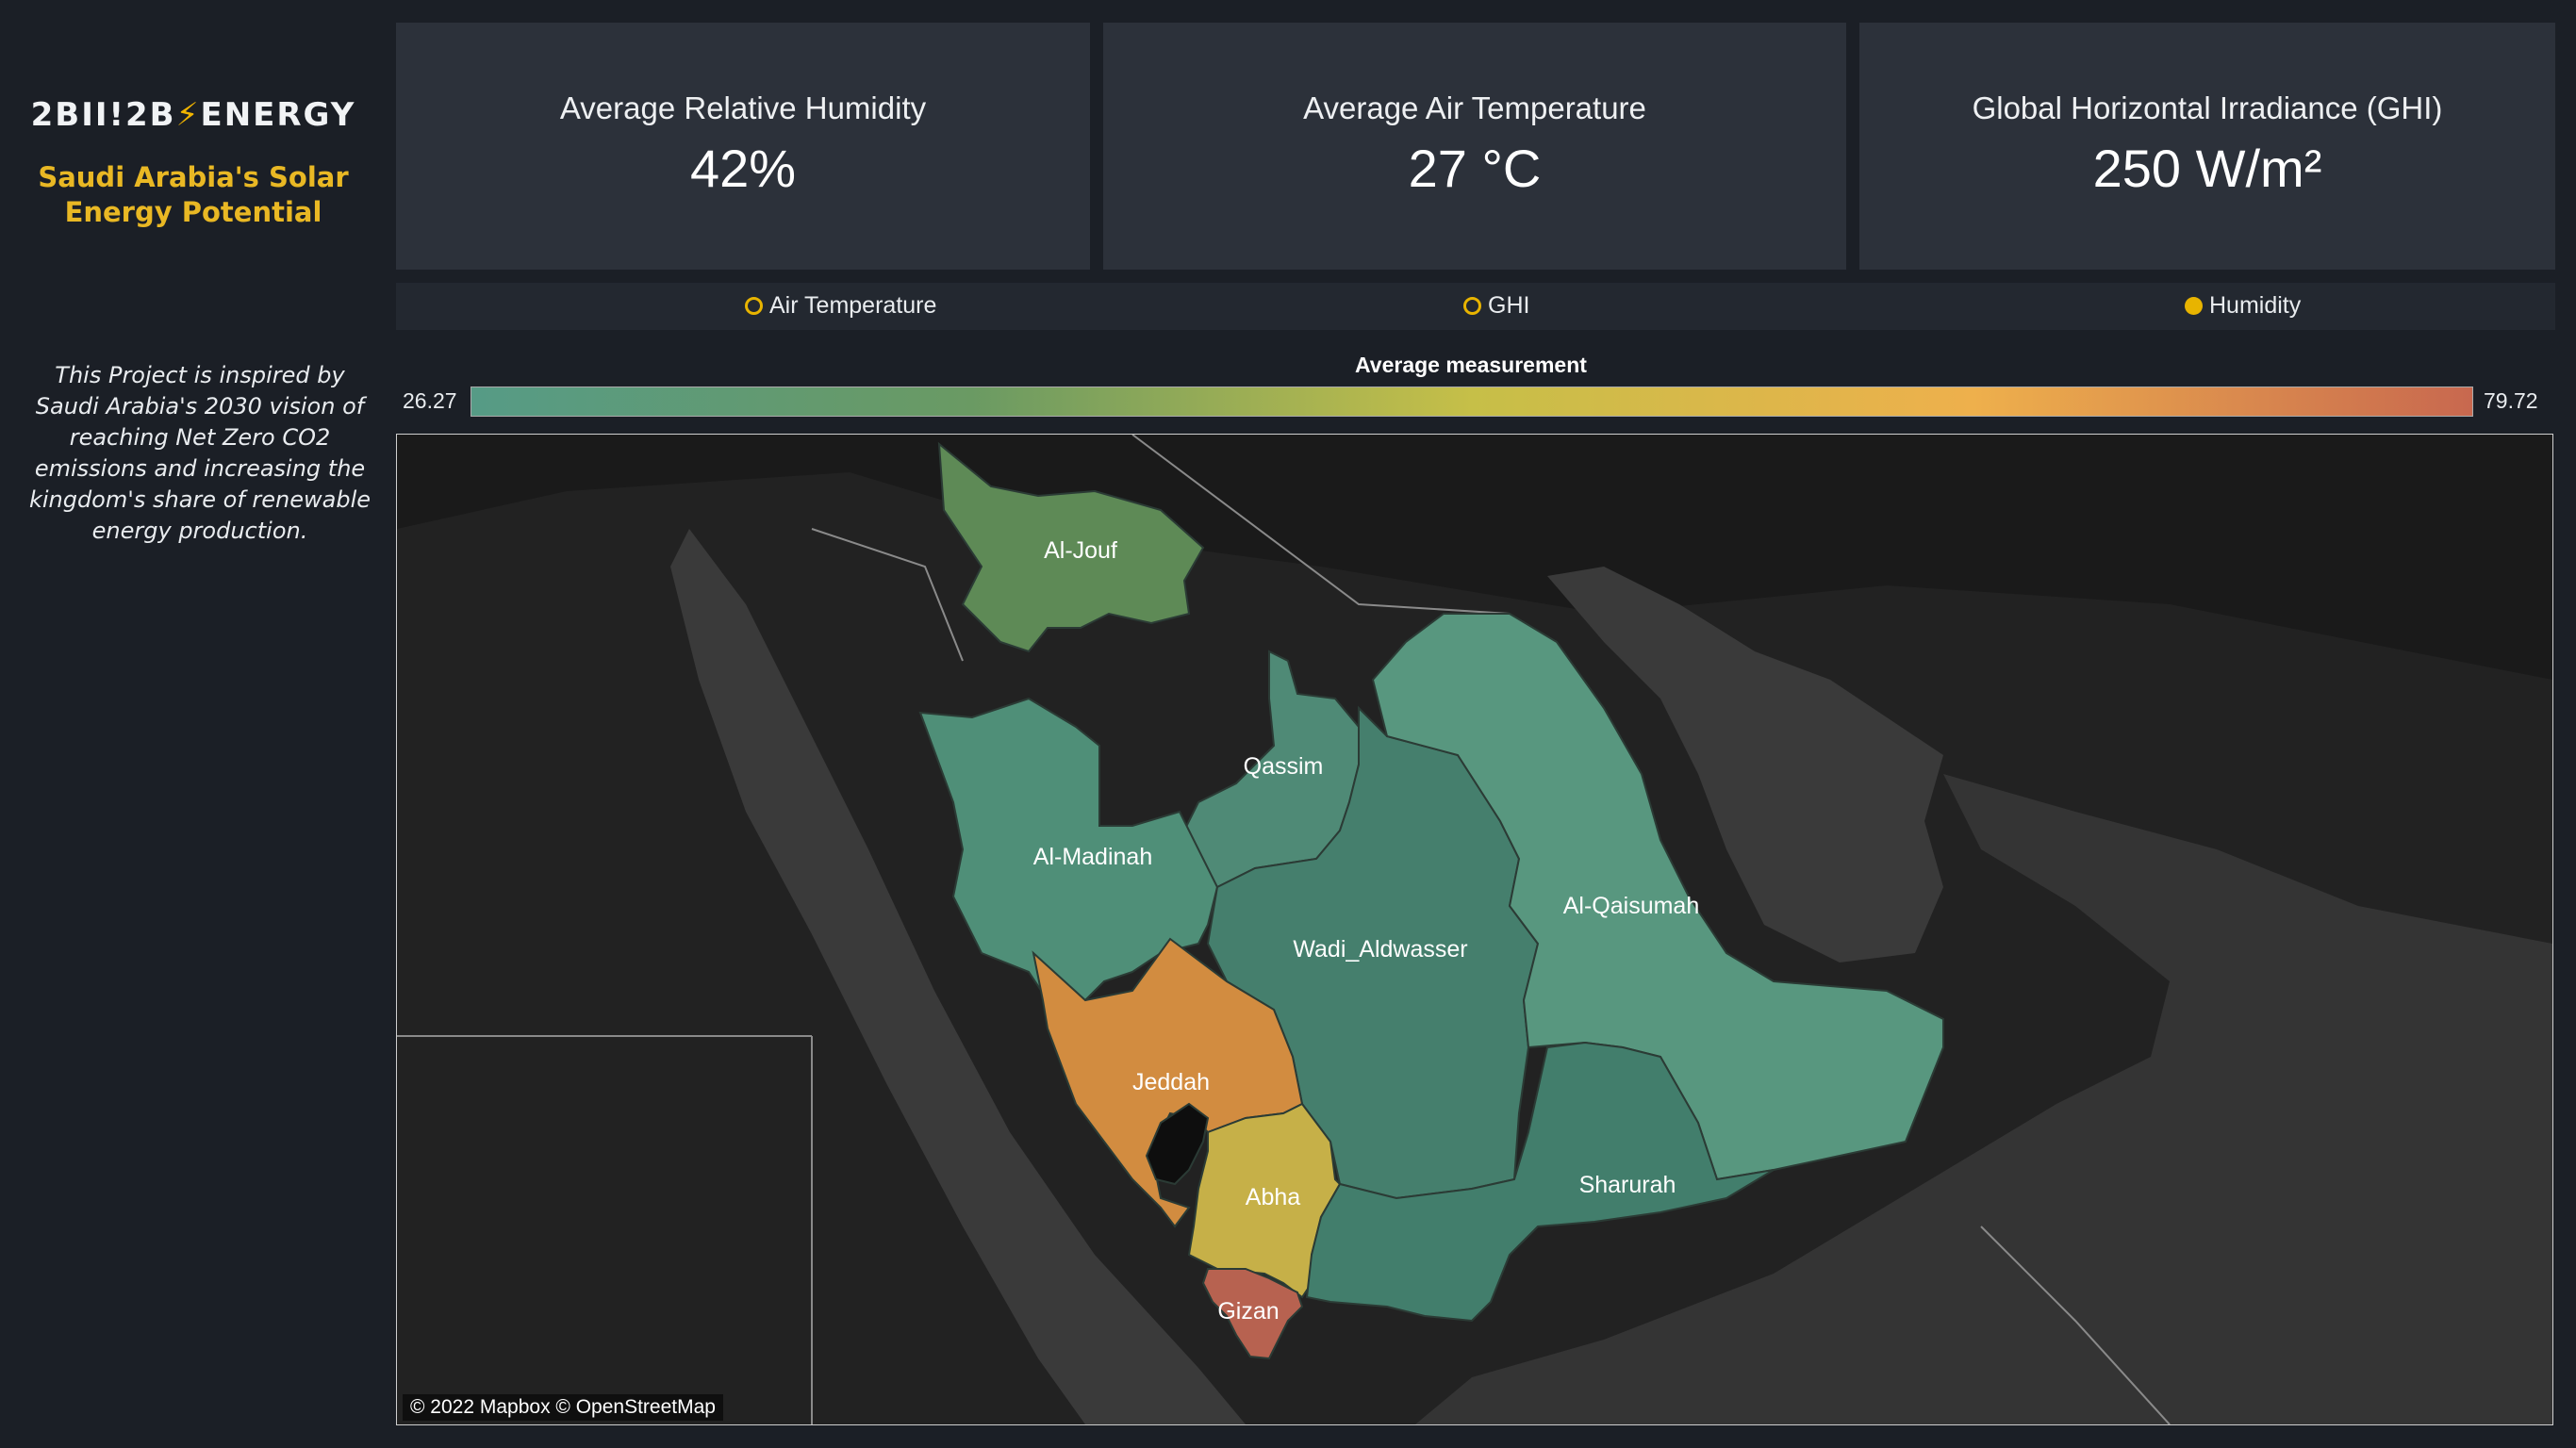 This screenshot has width=2576, height=1448. I want to click on kpi-card-humidity: Average Relative Humidity 42%, so click(743, 146).